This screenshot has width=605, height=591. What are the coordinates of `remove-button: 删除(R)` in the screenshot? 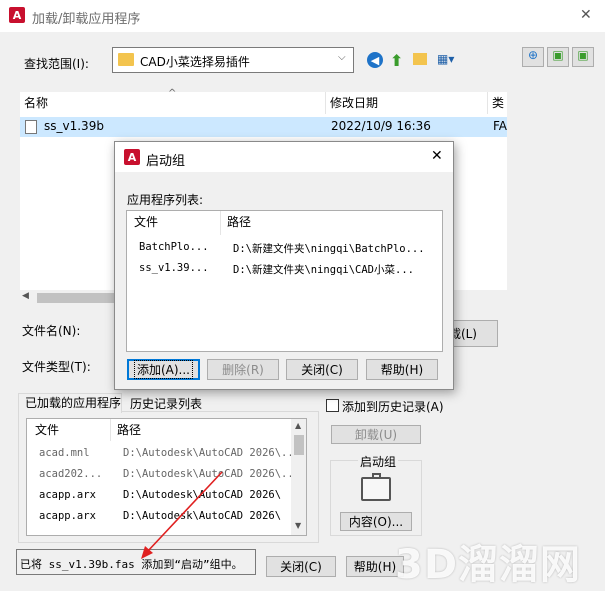 It's located at (243, 369).